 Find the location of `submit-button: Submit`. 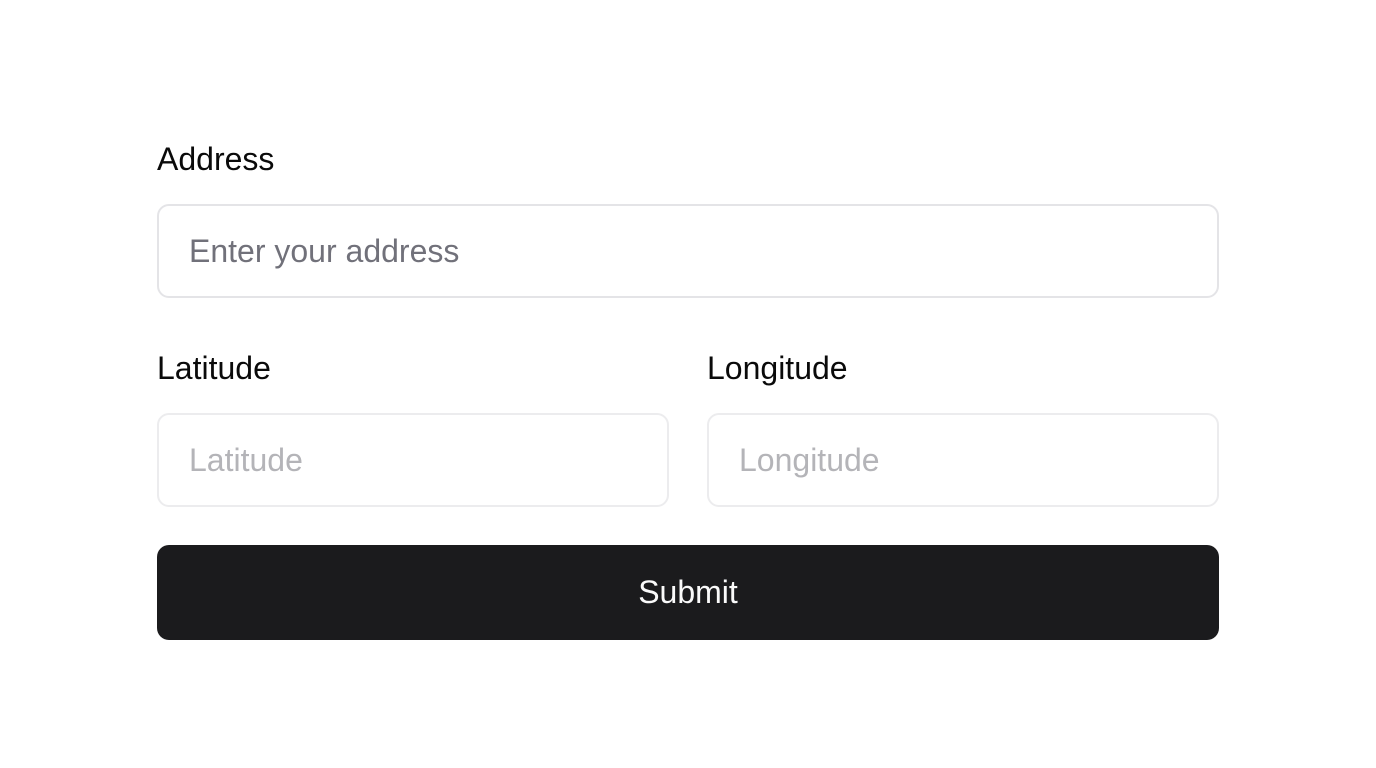

submit-button: Submit is located at coordinates (688, 592).